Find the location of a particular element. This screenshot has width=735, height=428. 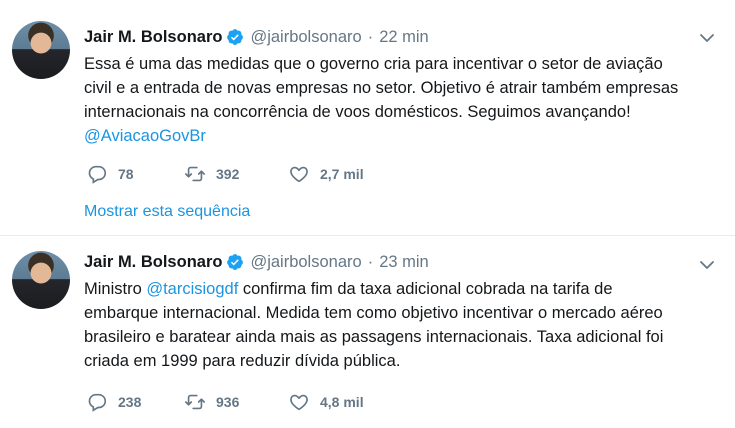

reply-count: 78 is located at coordinates (126, 174).